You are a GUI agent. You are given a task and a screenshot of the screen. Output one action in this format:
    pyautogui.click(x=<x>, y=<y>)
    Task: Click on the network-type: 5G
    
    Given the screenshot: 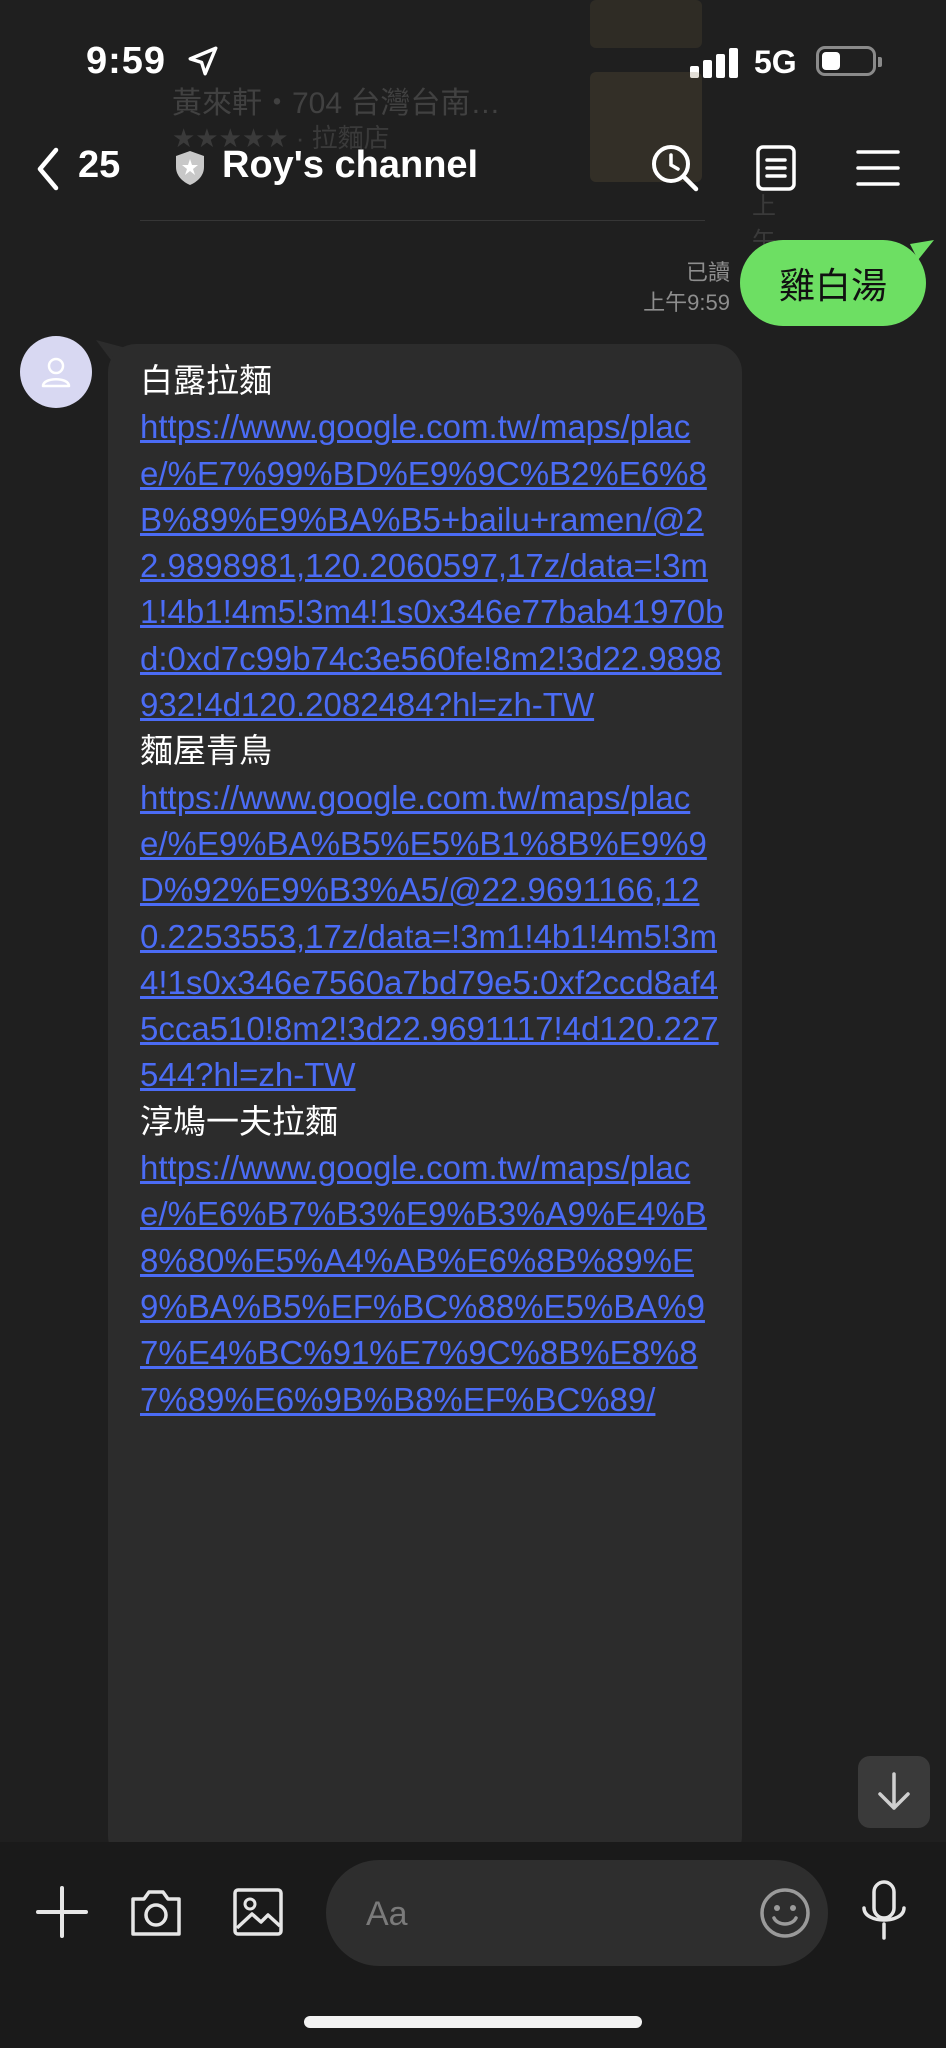 What is the action you would take?
    pyautogui.click(x=775, y=62)
    